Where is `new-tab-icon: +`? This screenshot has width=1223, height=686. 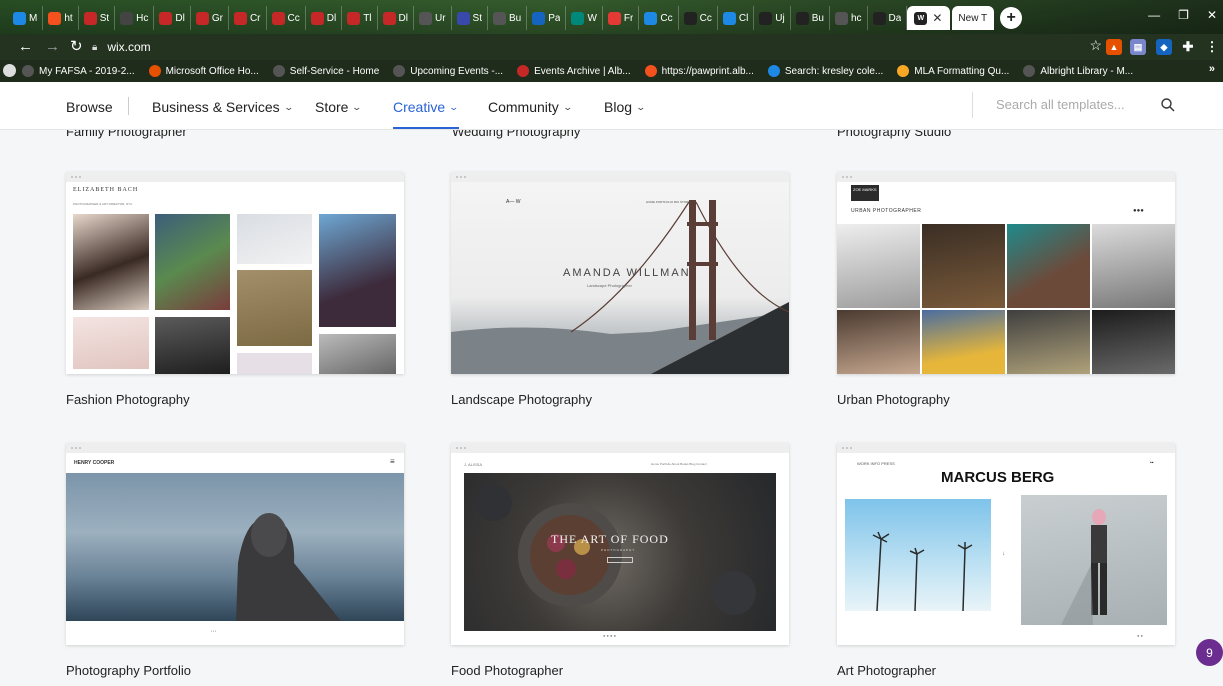 new-tab-icon: + is located at coordinates (1011, 18).